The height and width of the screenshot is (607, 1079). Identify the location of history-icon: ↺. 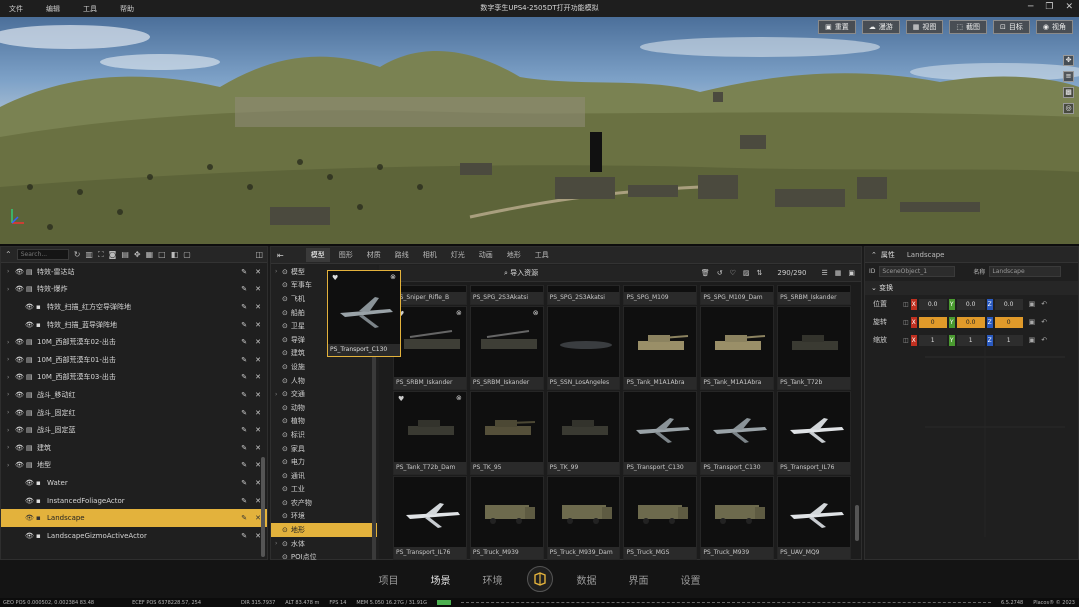
(720, 273).